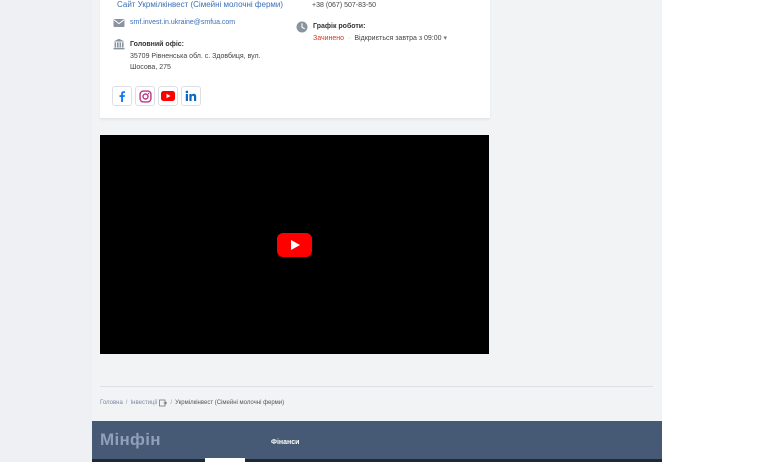 The height and width of the screenshot is (462, 768). I want to click on minfin-logo: Мінфін, so click(130, 440).